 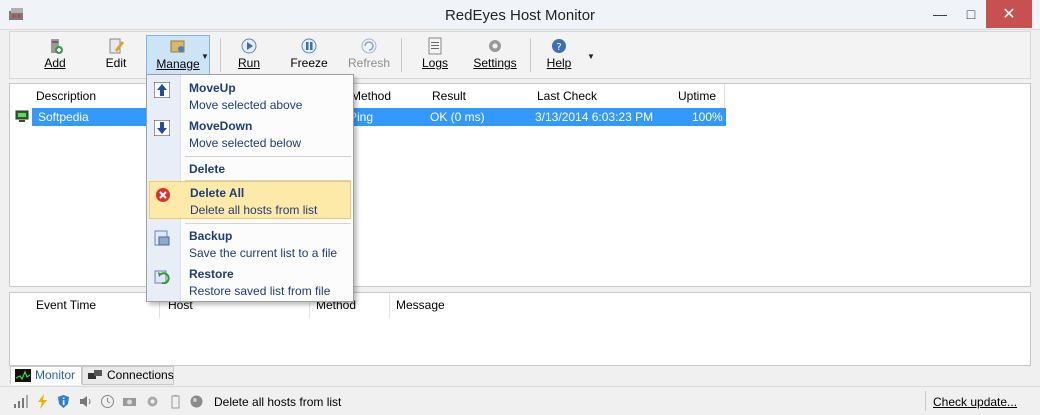 What do you see at coordinates (495, 55) in the screenshot?
I see `settings-button: Settings` at bounding box center [495, 55].